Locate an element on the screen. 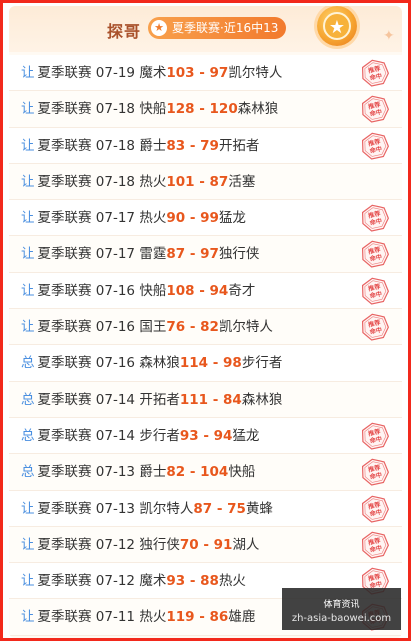 The image size is (411, 641). away-score: 88 is located at coordinates (209, 581).